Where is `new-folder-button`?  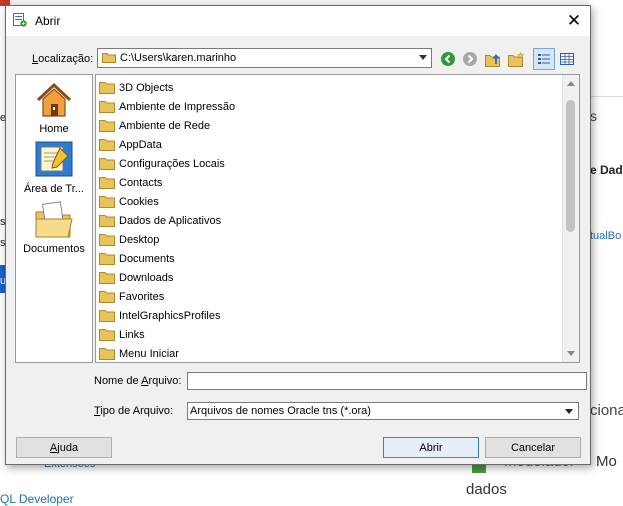
new-folder-button is located at coordinates (516, 59).